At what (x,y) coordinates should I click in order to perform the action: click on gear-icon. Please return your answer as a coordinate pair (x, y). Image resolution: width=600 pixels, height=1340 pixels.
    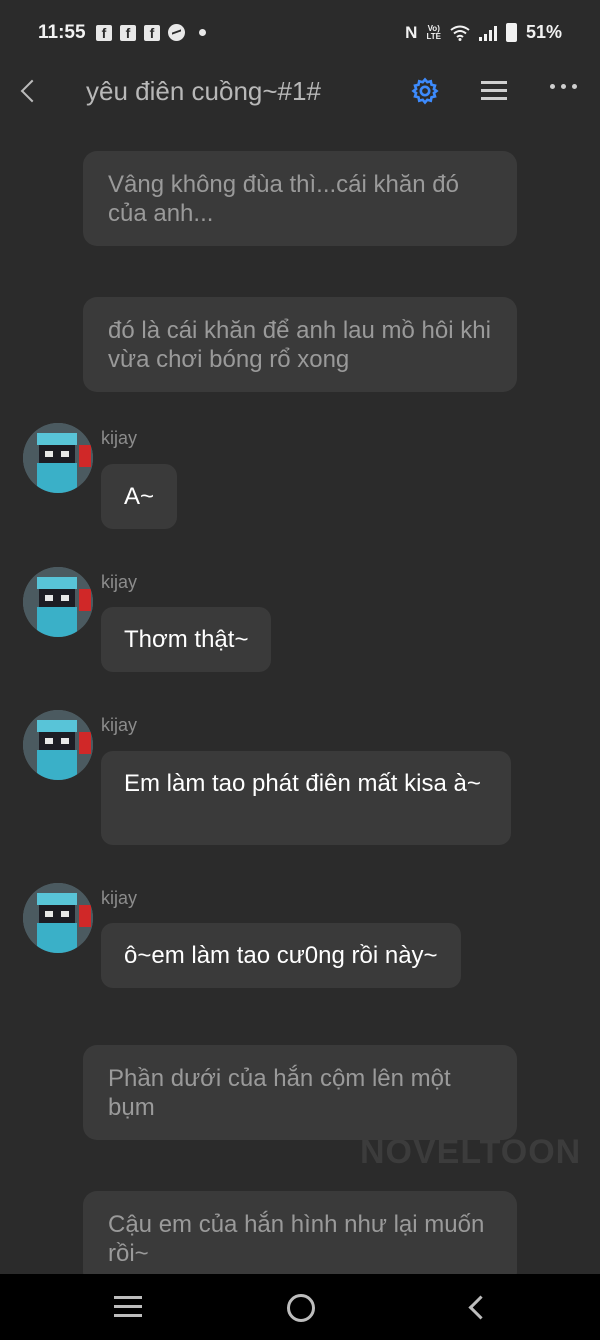
    Looking at the image, I should click on (425, 91).